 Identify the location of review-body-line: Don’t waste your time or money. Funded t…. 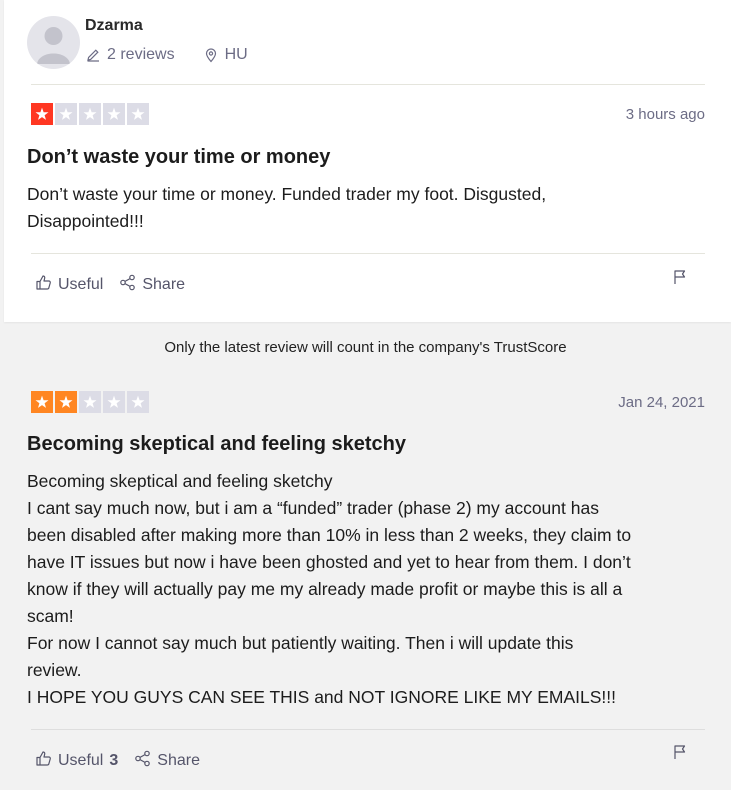
(287, 194).